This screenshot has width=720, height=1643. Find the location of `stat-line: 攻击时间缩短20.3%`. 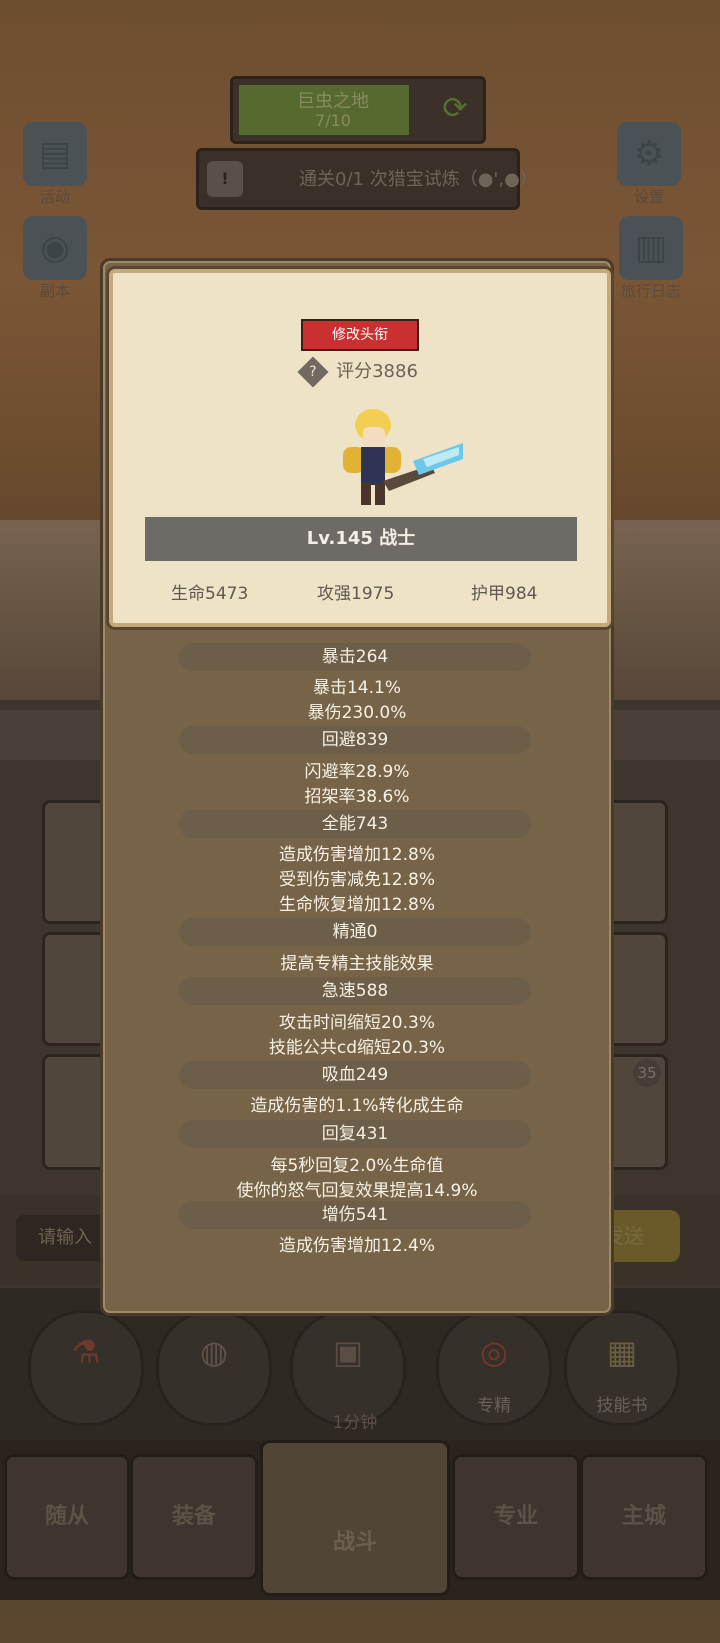

stat-line: 攻击时间缩短20.3% is located at coordinates (356, 1023).